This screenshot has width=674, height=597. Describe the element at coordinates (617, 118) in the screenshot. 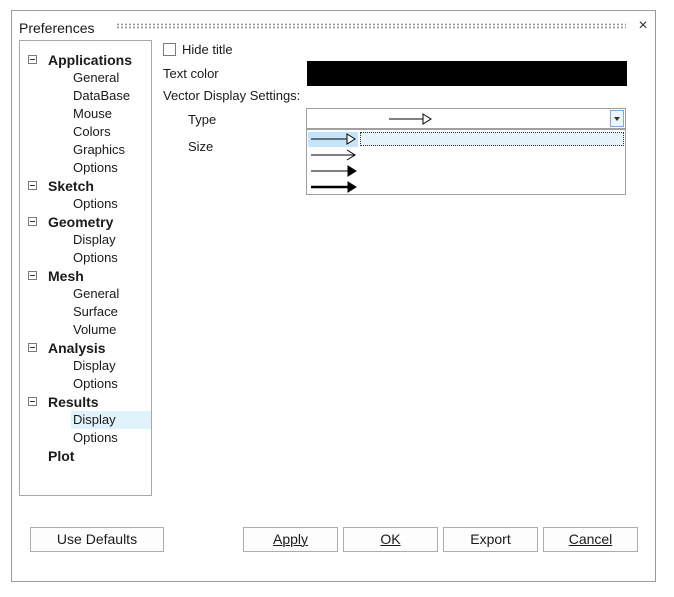

I see `chevron-down-icon` at that location.